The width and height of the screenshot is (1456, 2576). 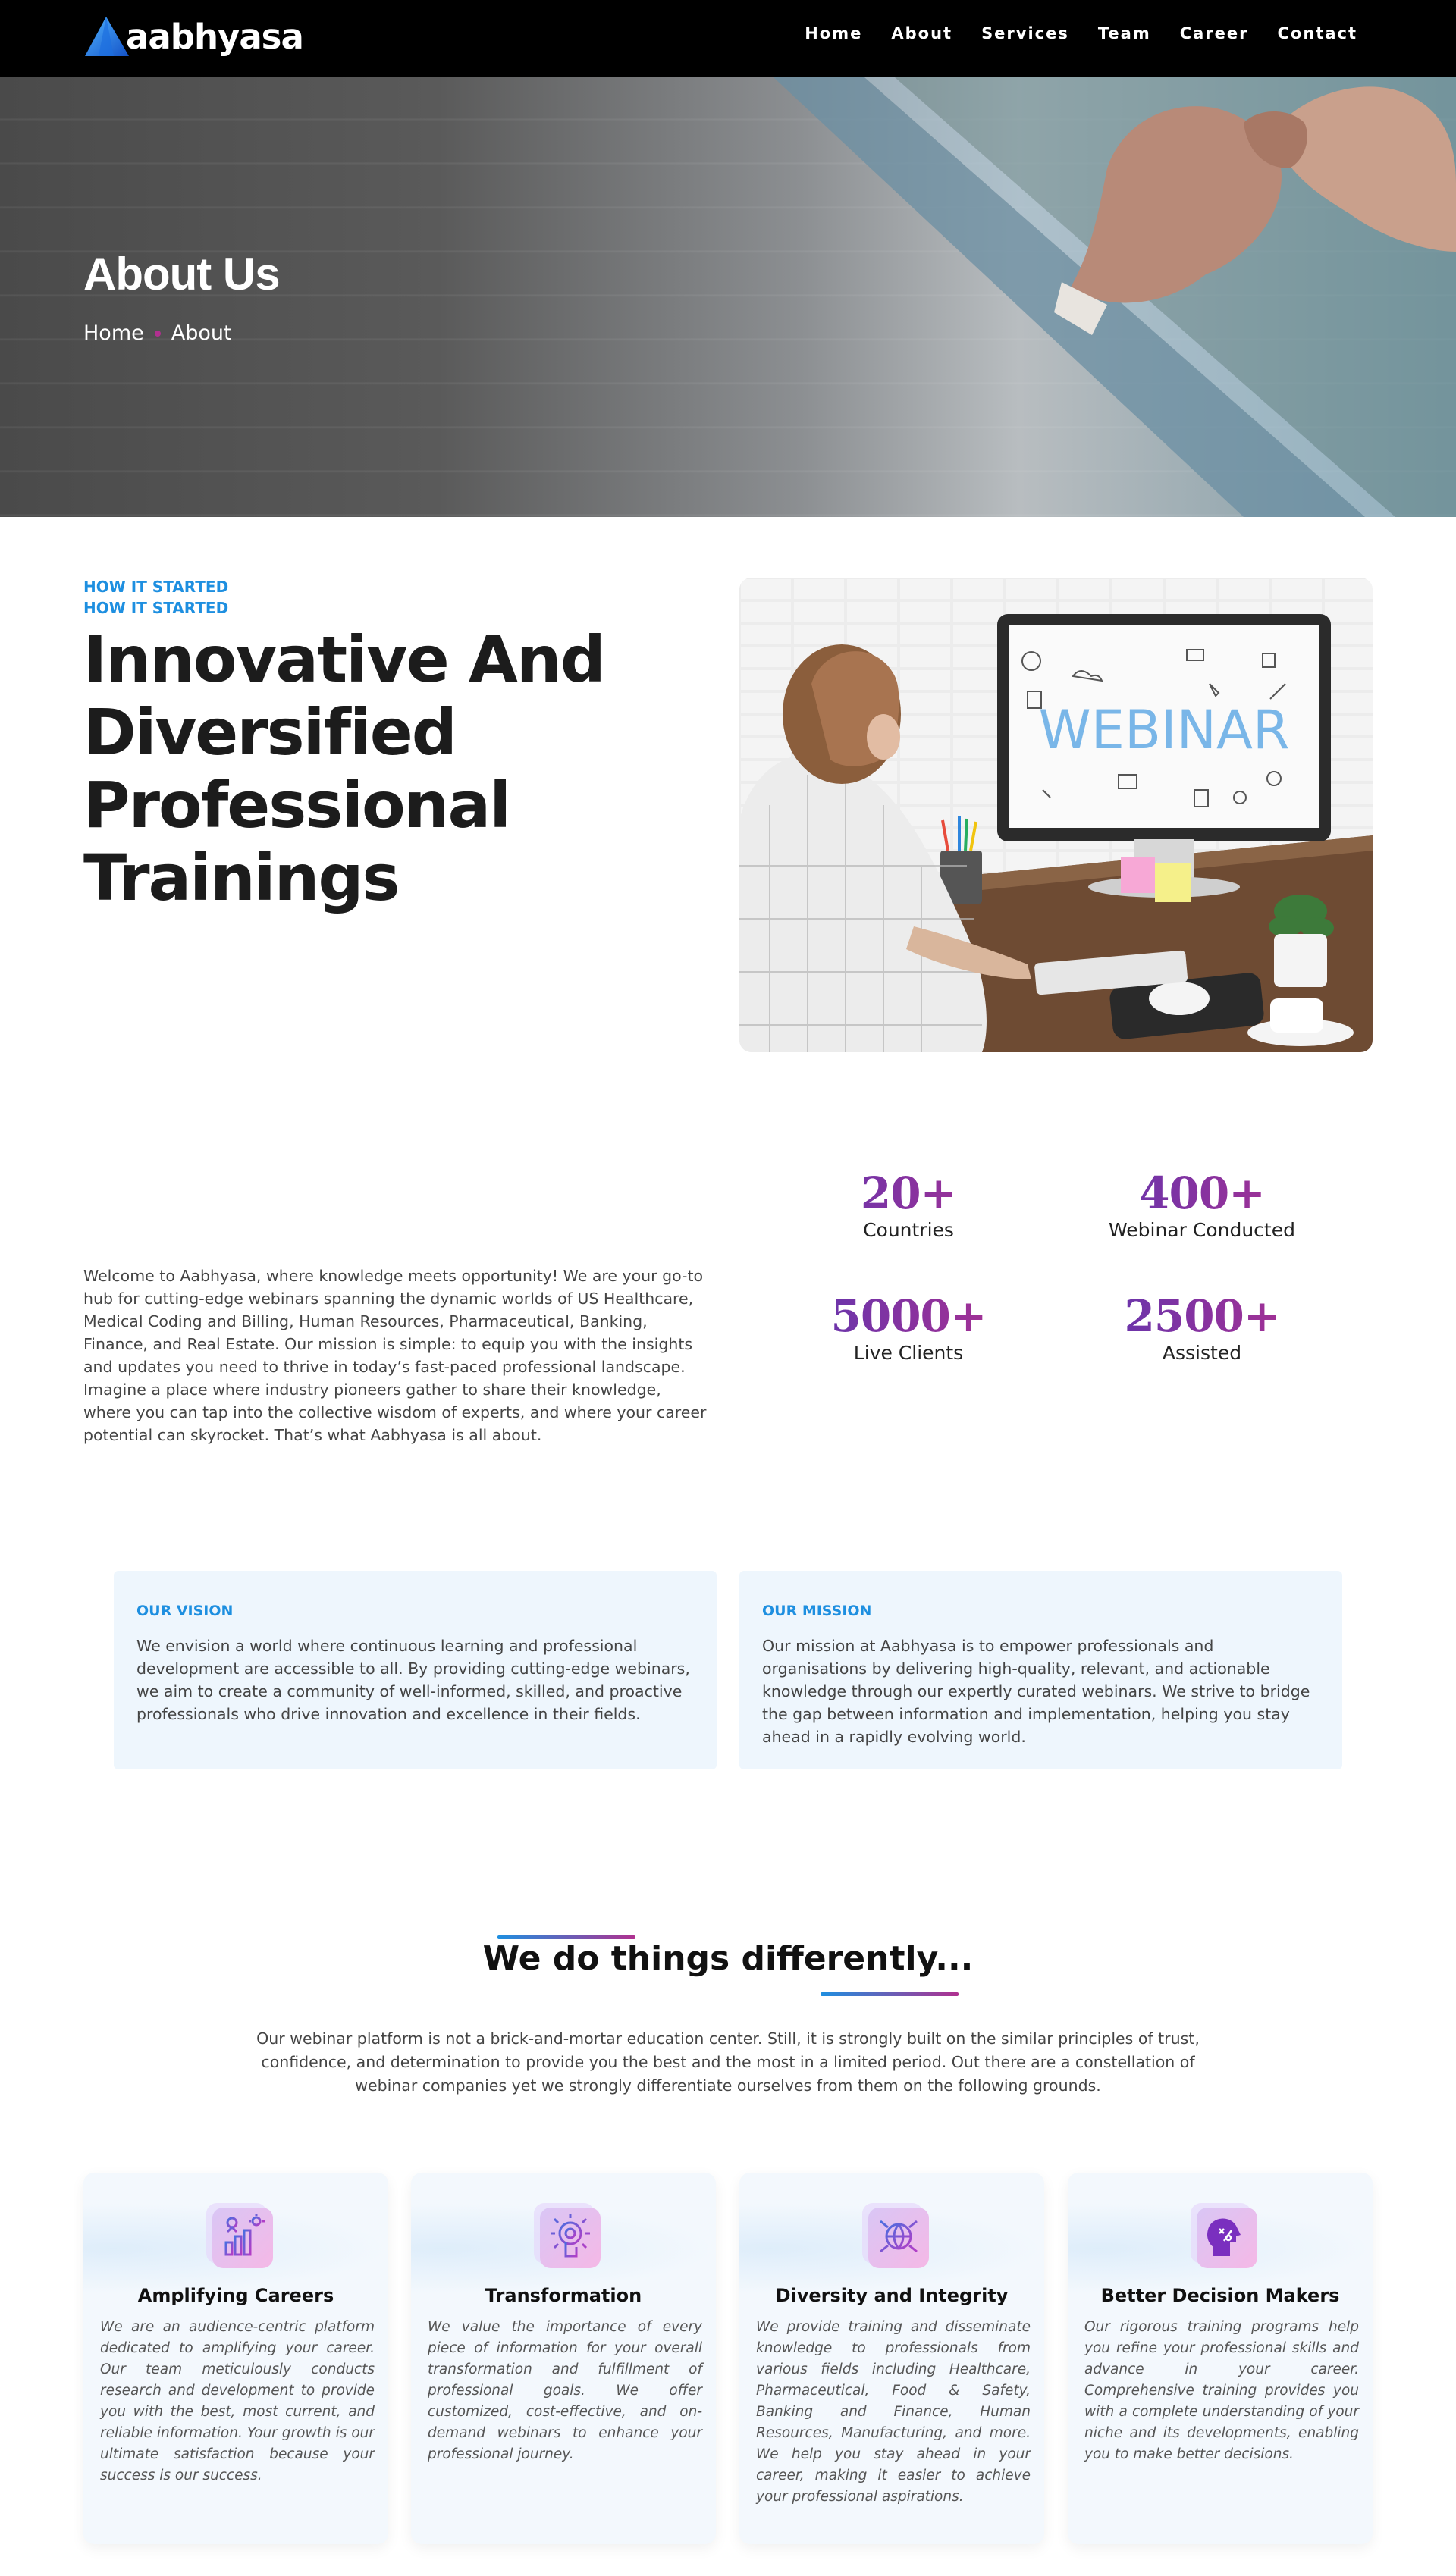 I want to click on stat-assisted: 2500+ Assisted, so click(x=1202, y=1327).